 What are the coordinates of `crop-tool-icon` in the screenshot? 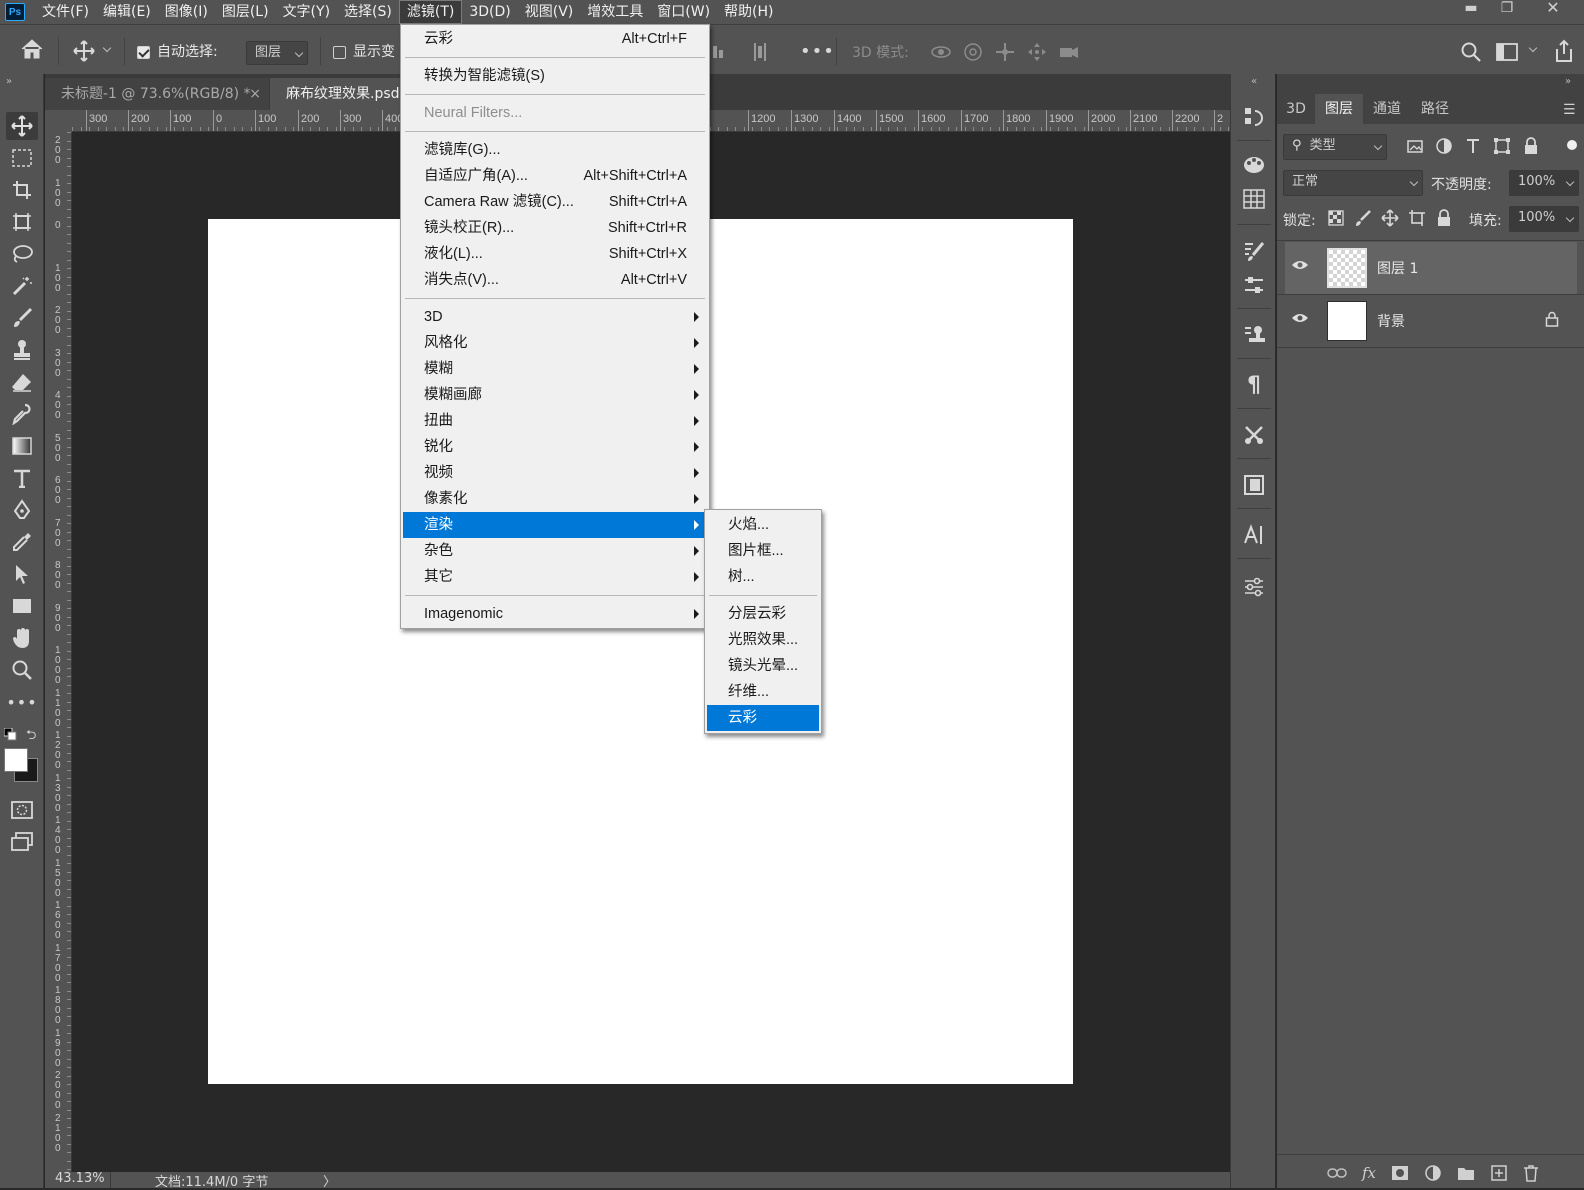 It's located at (22, 190).